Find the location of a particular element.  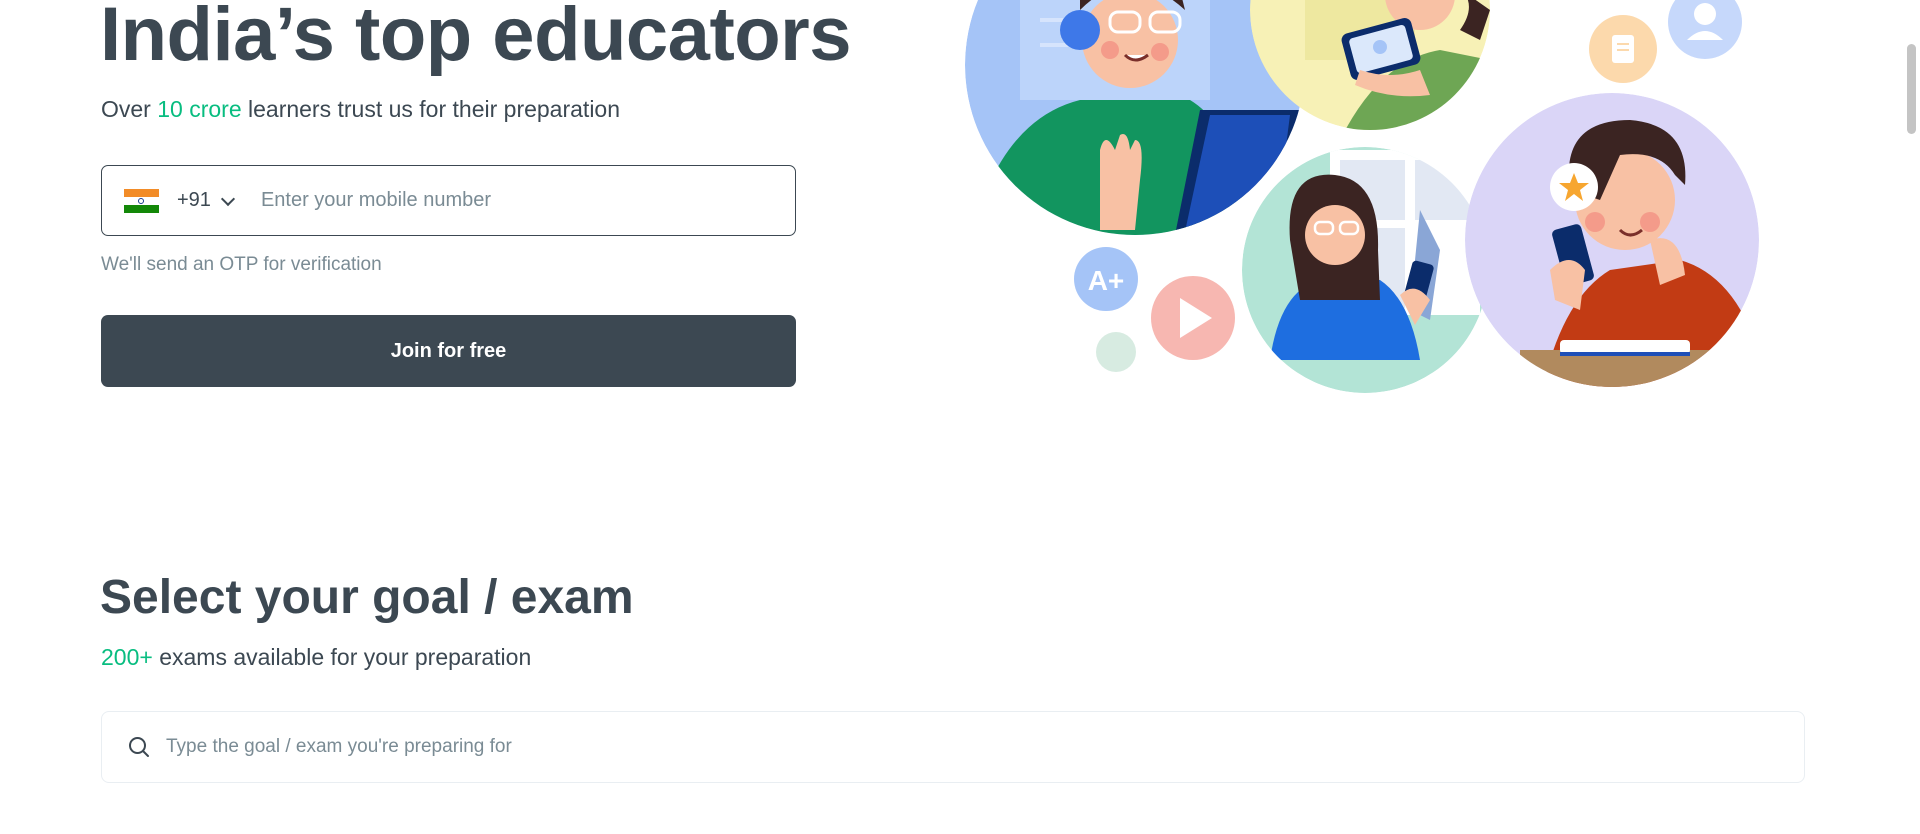

phone-field: +91 is located at coordinates (448, 200).